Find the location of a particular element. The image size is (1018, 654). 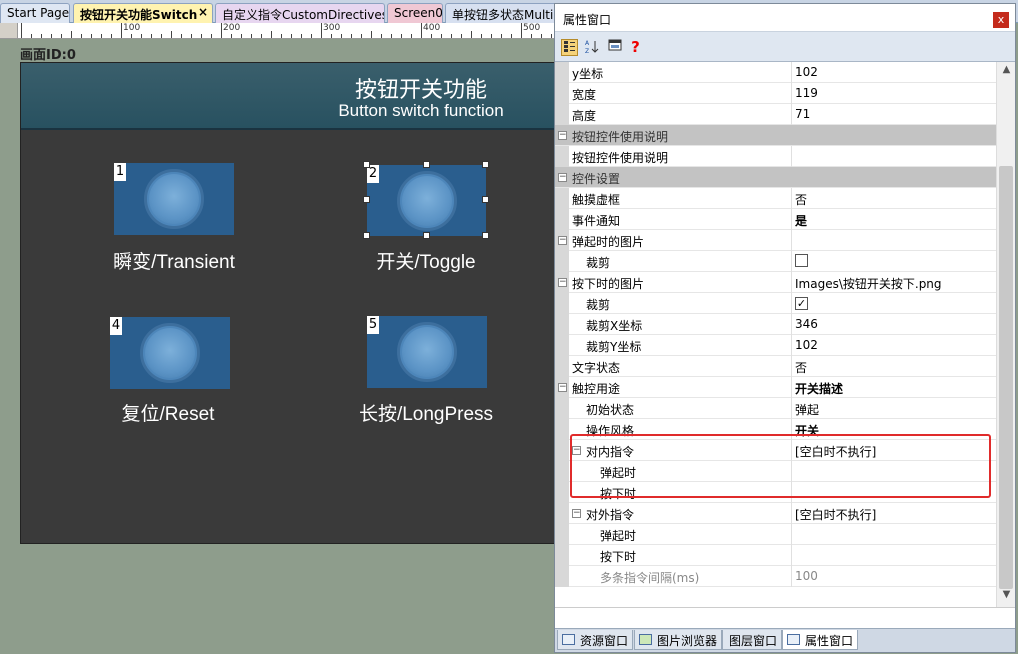

button-knob is located at coordinates (426, 200).